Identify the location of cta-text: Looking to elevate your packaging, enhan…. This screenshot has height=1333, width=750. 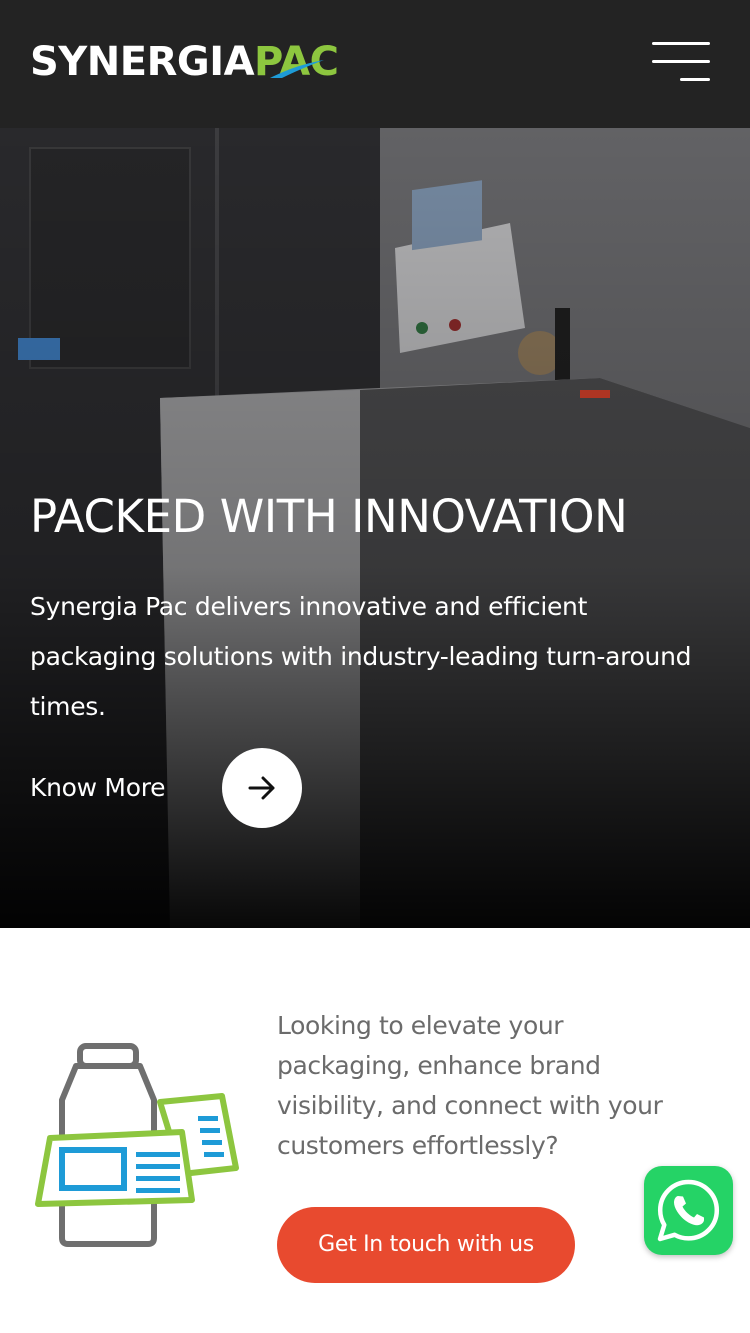
(470, 1085).